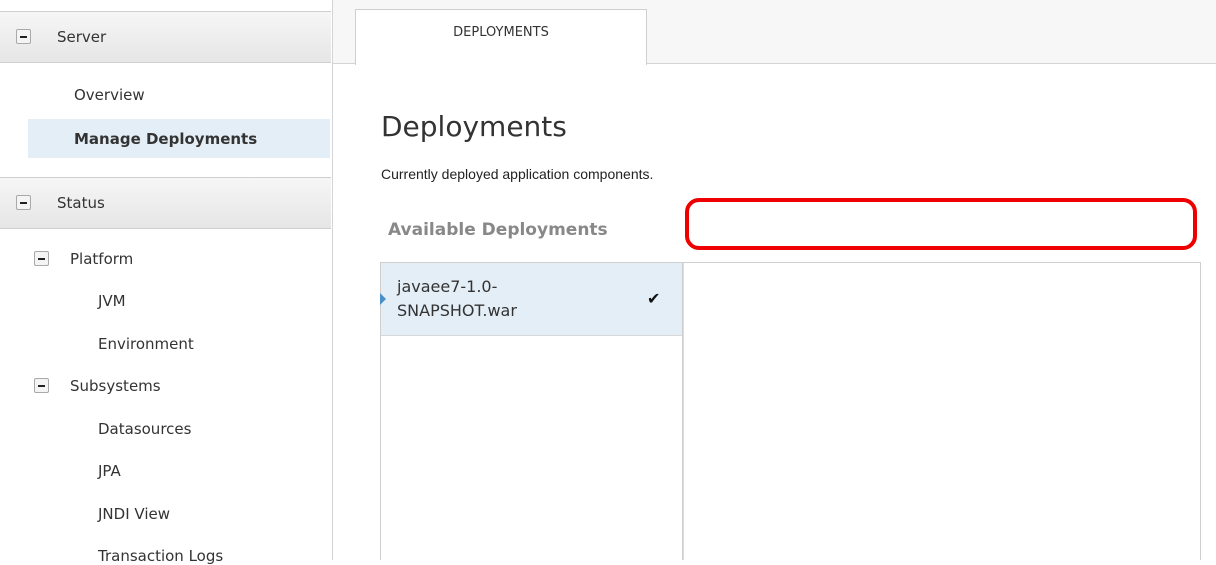 The height and width of the screenshot is (565, 1216). Describe the element at coordinates (146, 344) in the screenshot. I see `nav-item-environment: Environment` at that location.